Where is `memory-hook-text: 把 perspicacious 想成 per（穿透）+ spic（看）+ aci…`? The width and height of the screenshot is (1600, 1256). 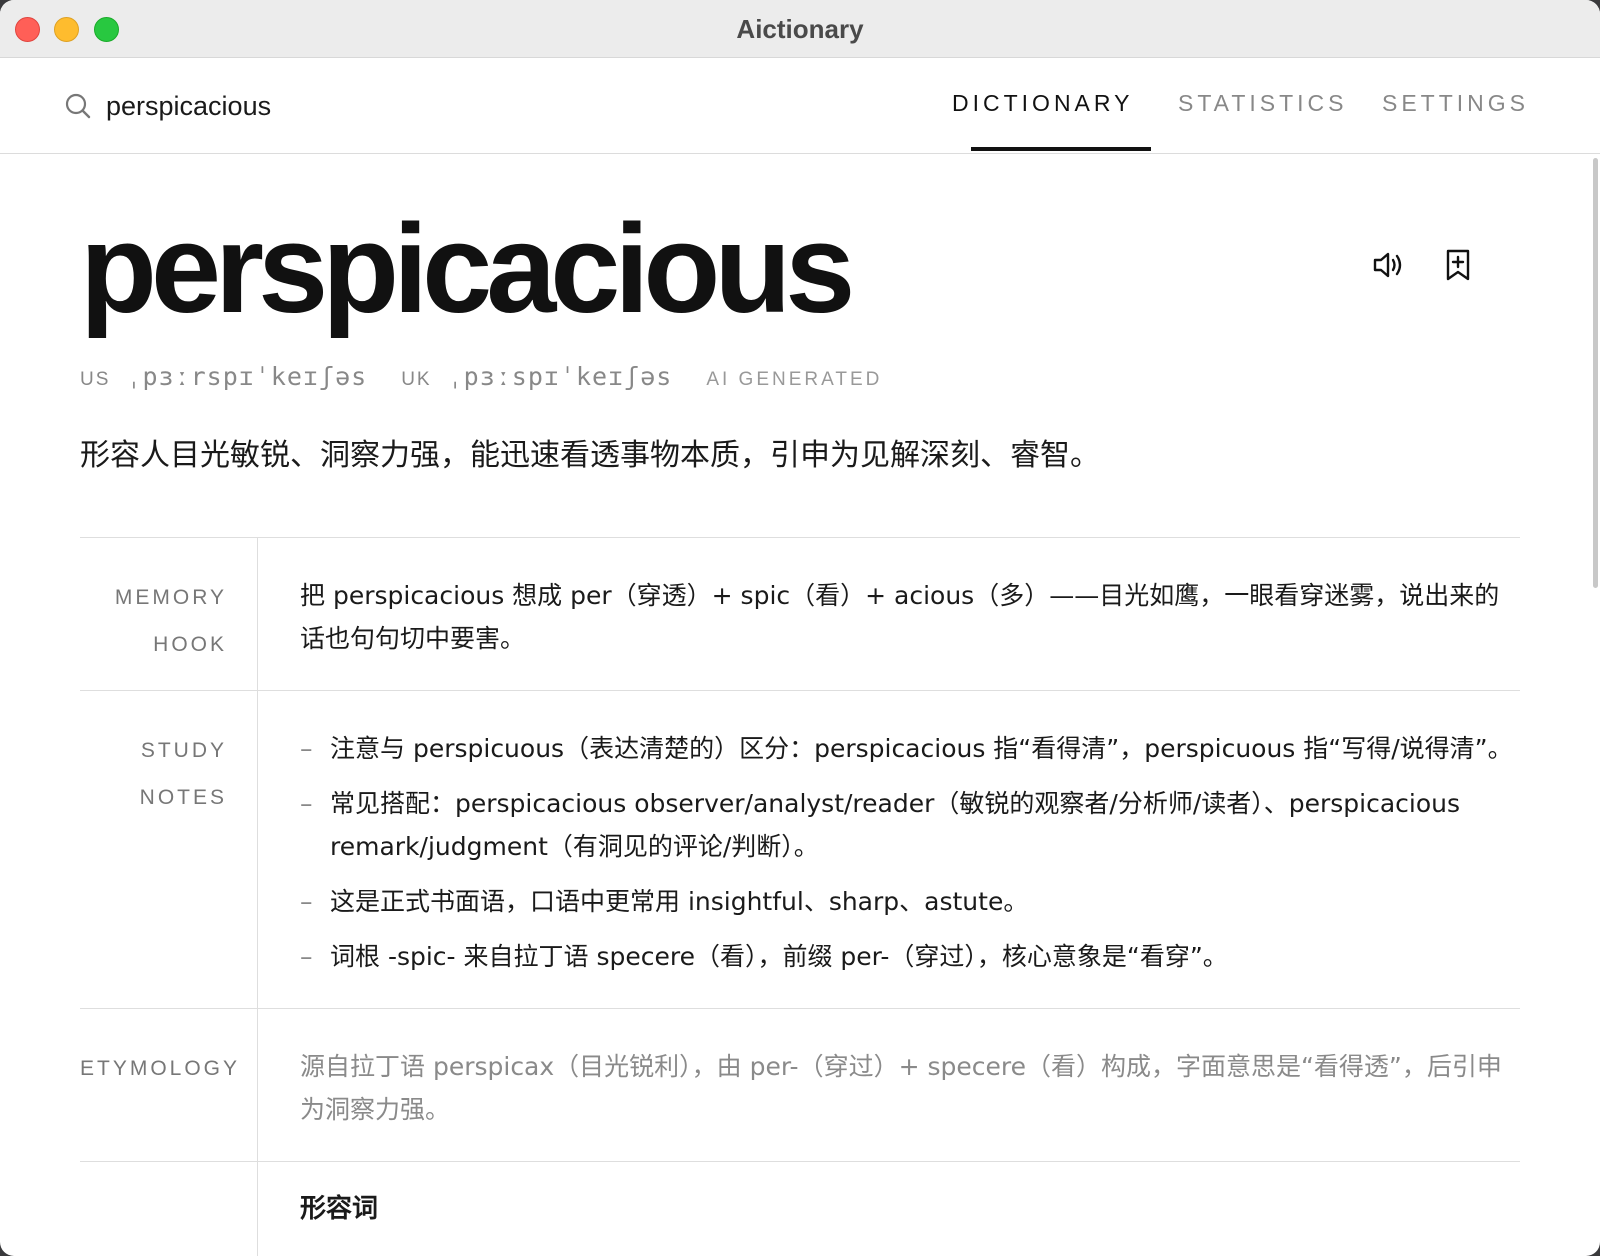
memory-hook-text: 把 perspicacious 想成 per（穿透）+ spic（看）+ aci… is located at coordinates (900, 617).